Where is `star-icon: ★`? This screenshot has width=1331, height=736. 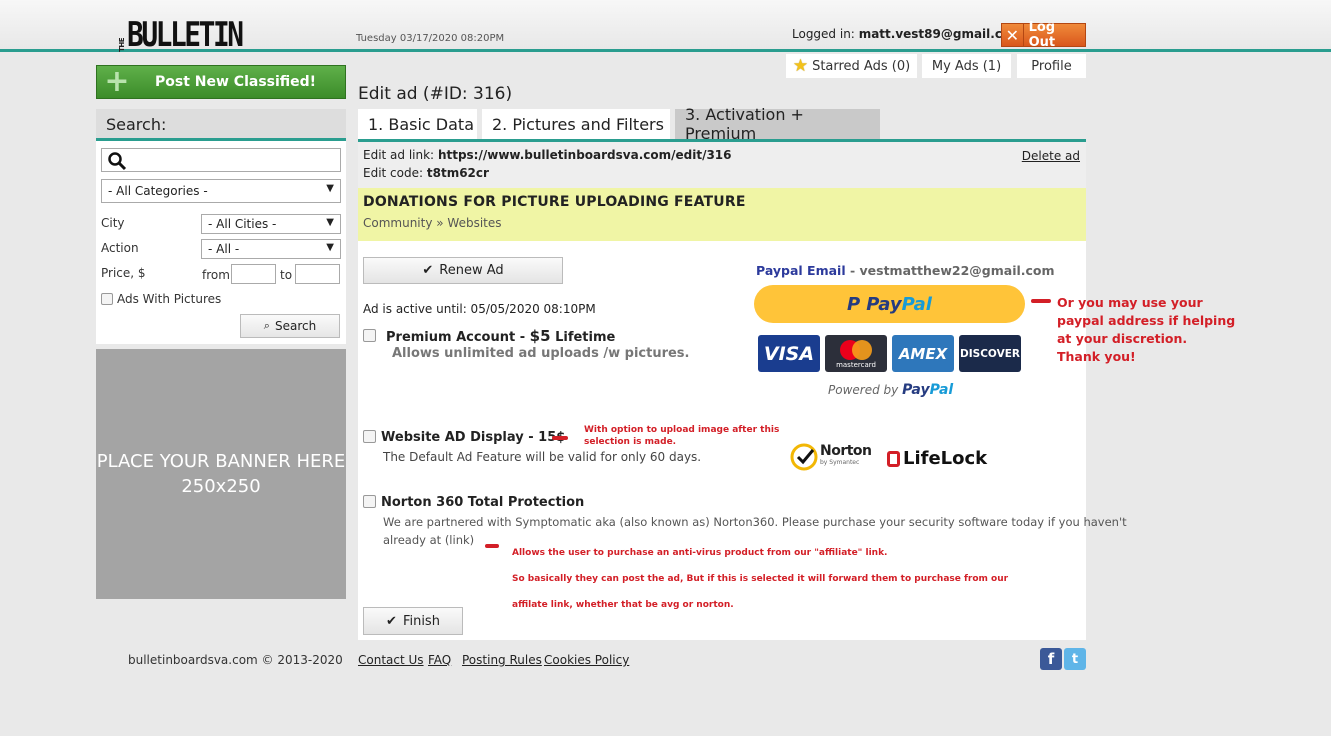 star-icon: ★ is located at coordinates (800, 66).